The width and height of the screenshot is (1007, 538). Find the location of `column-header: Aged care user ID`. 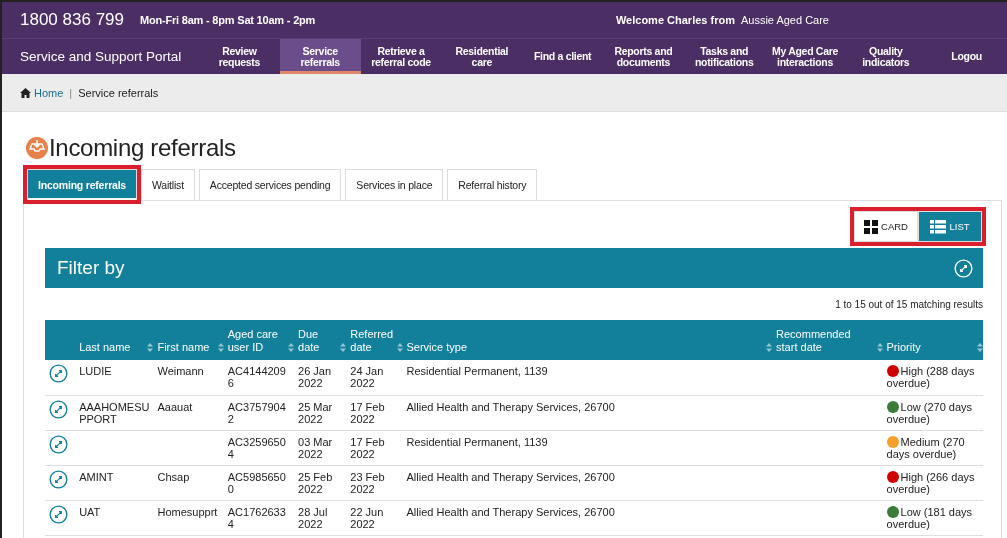

column-header: Aged care user ID is located at coordinates (253, 341).